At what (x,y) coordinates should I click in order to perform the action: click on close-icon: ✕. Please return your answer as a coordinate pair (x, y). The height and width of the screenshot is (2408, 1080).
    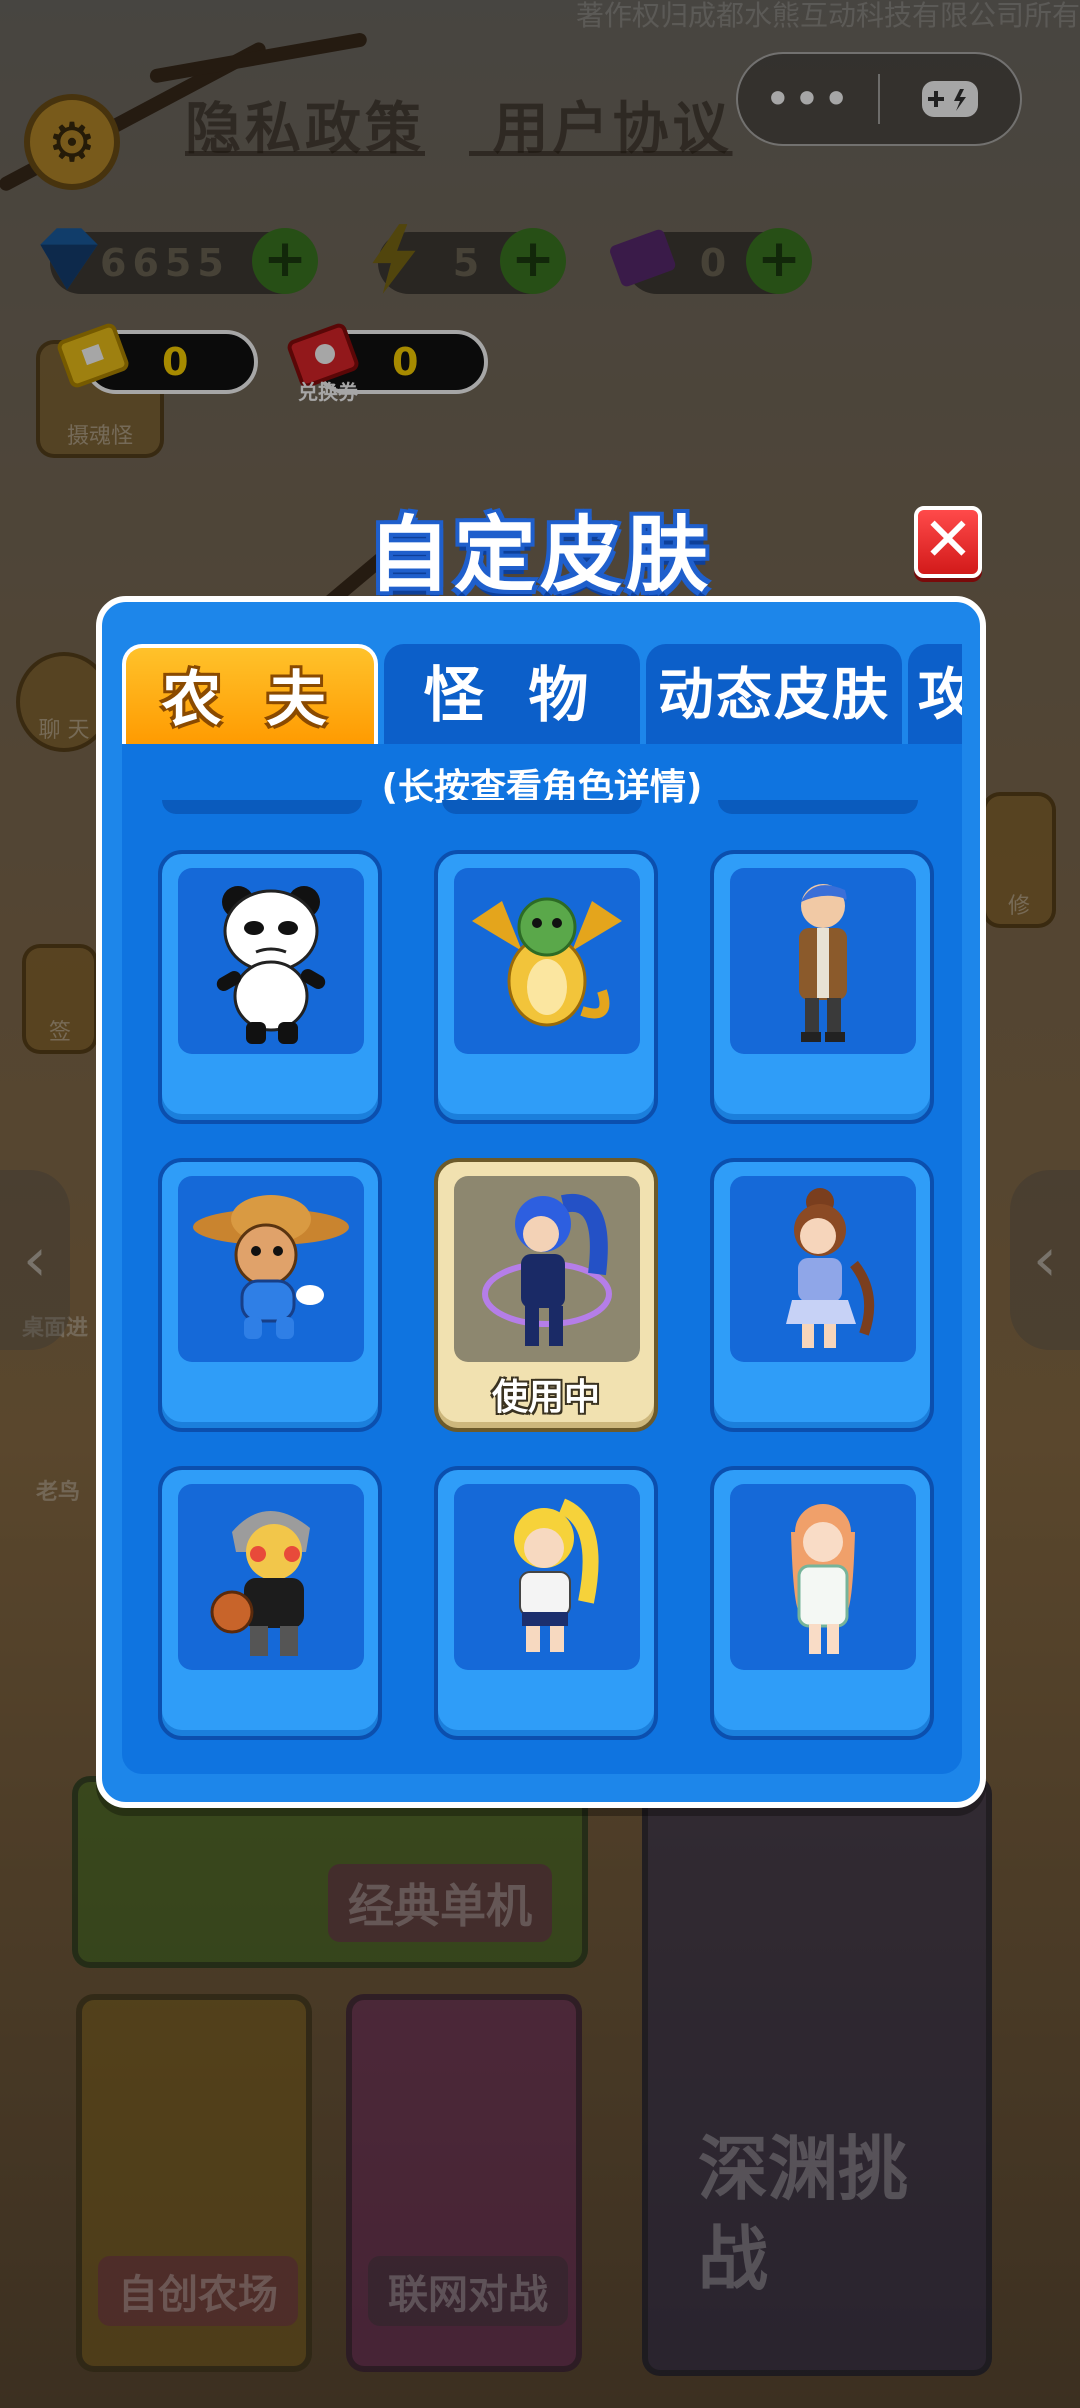
    Looking at the image, I should click on (948, 540).